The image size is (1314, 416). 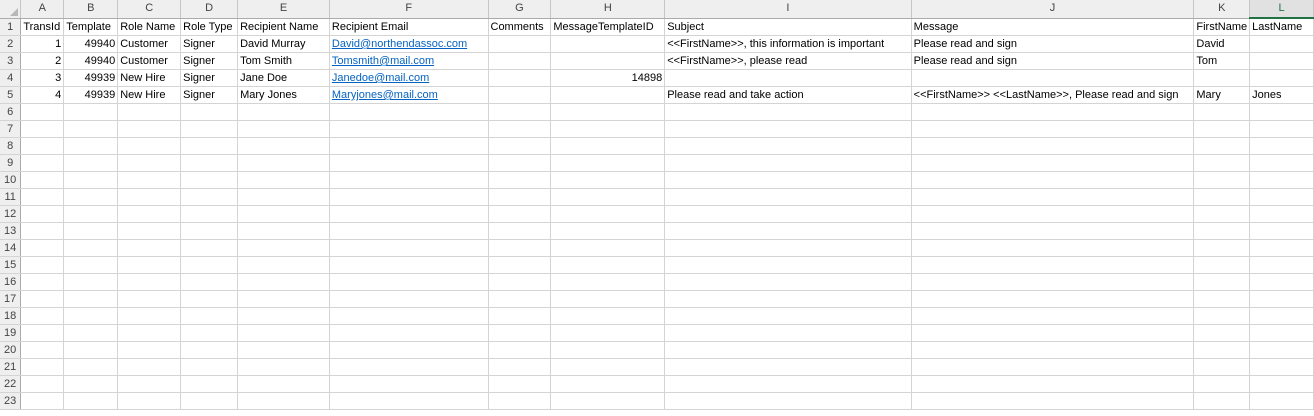 What do you see at coordinates (11, 9) in the screenshot?
I see `select-all-corner` at bounding box center [11, 9].